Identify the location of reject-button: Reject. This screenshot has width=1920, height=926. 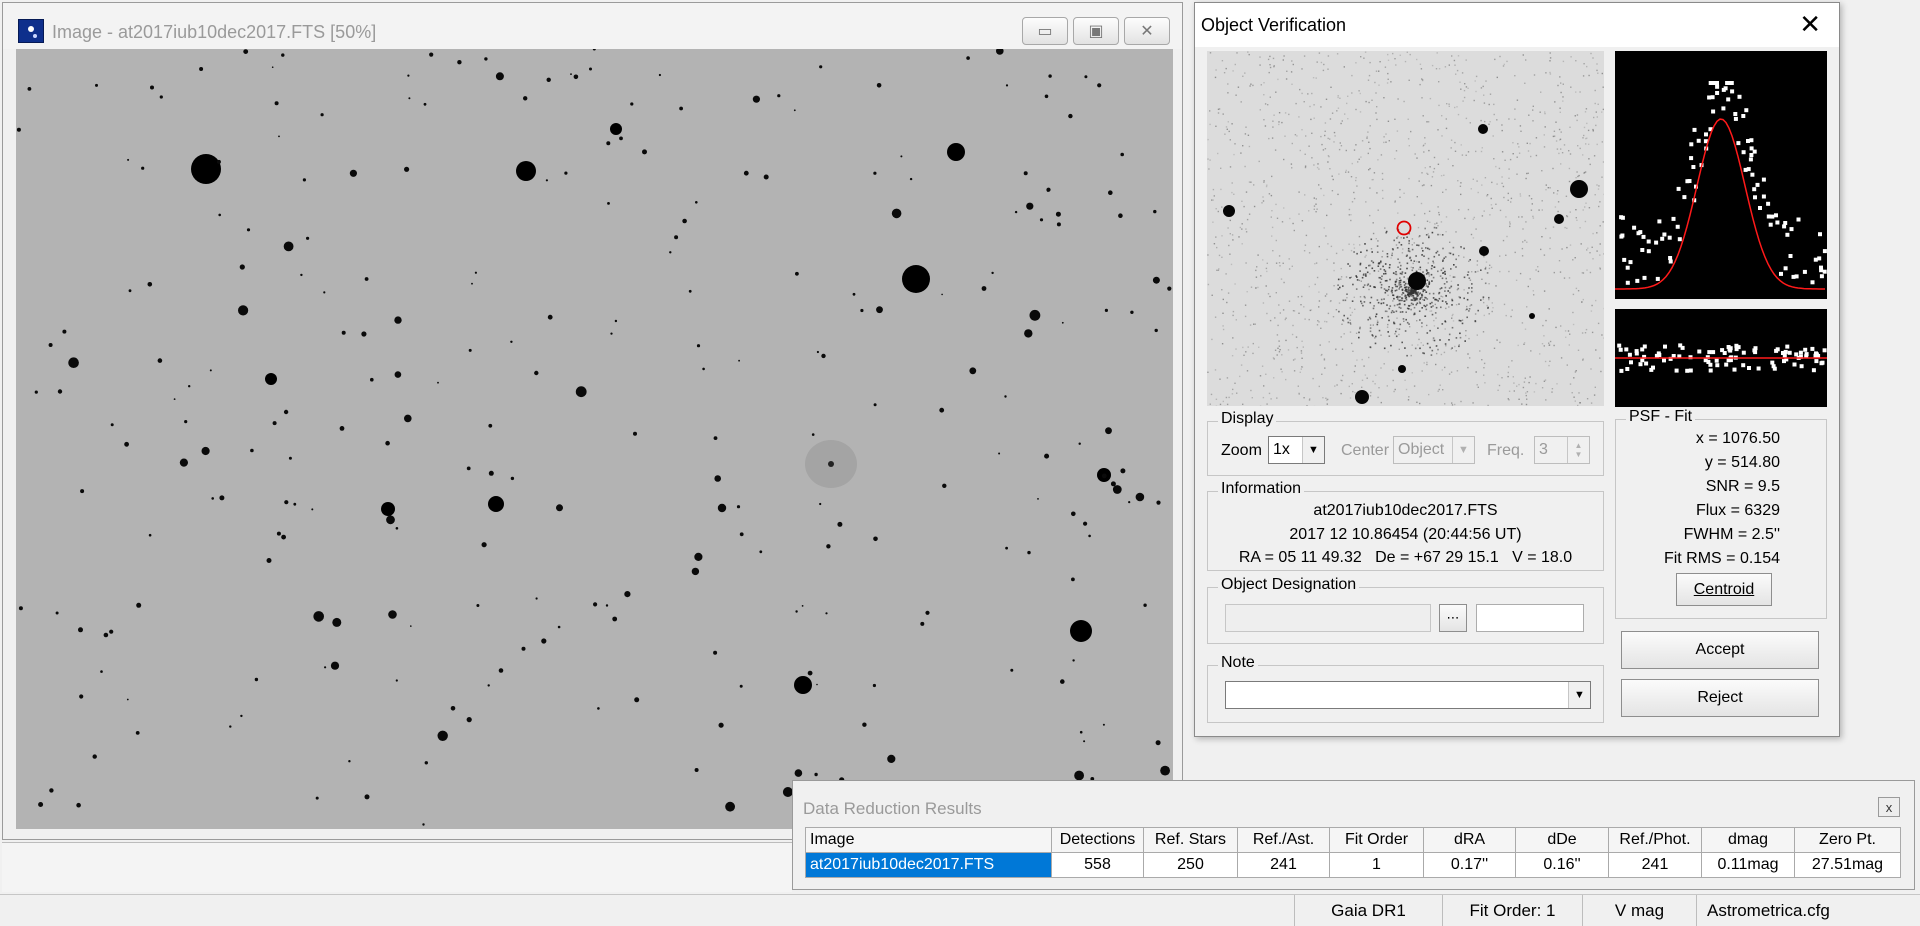
(1720, 698).